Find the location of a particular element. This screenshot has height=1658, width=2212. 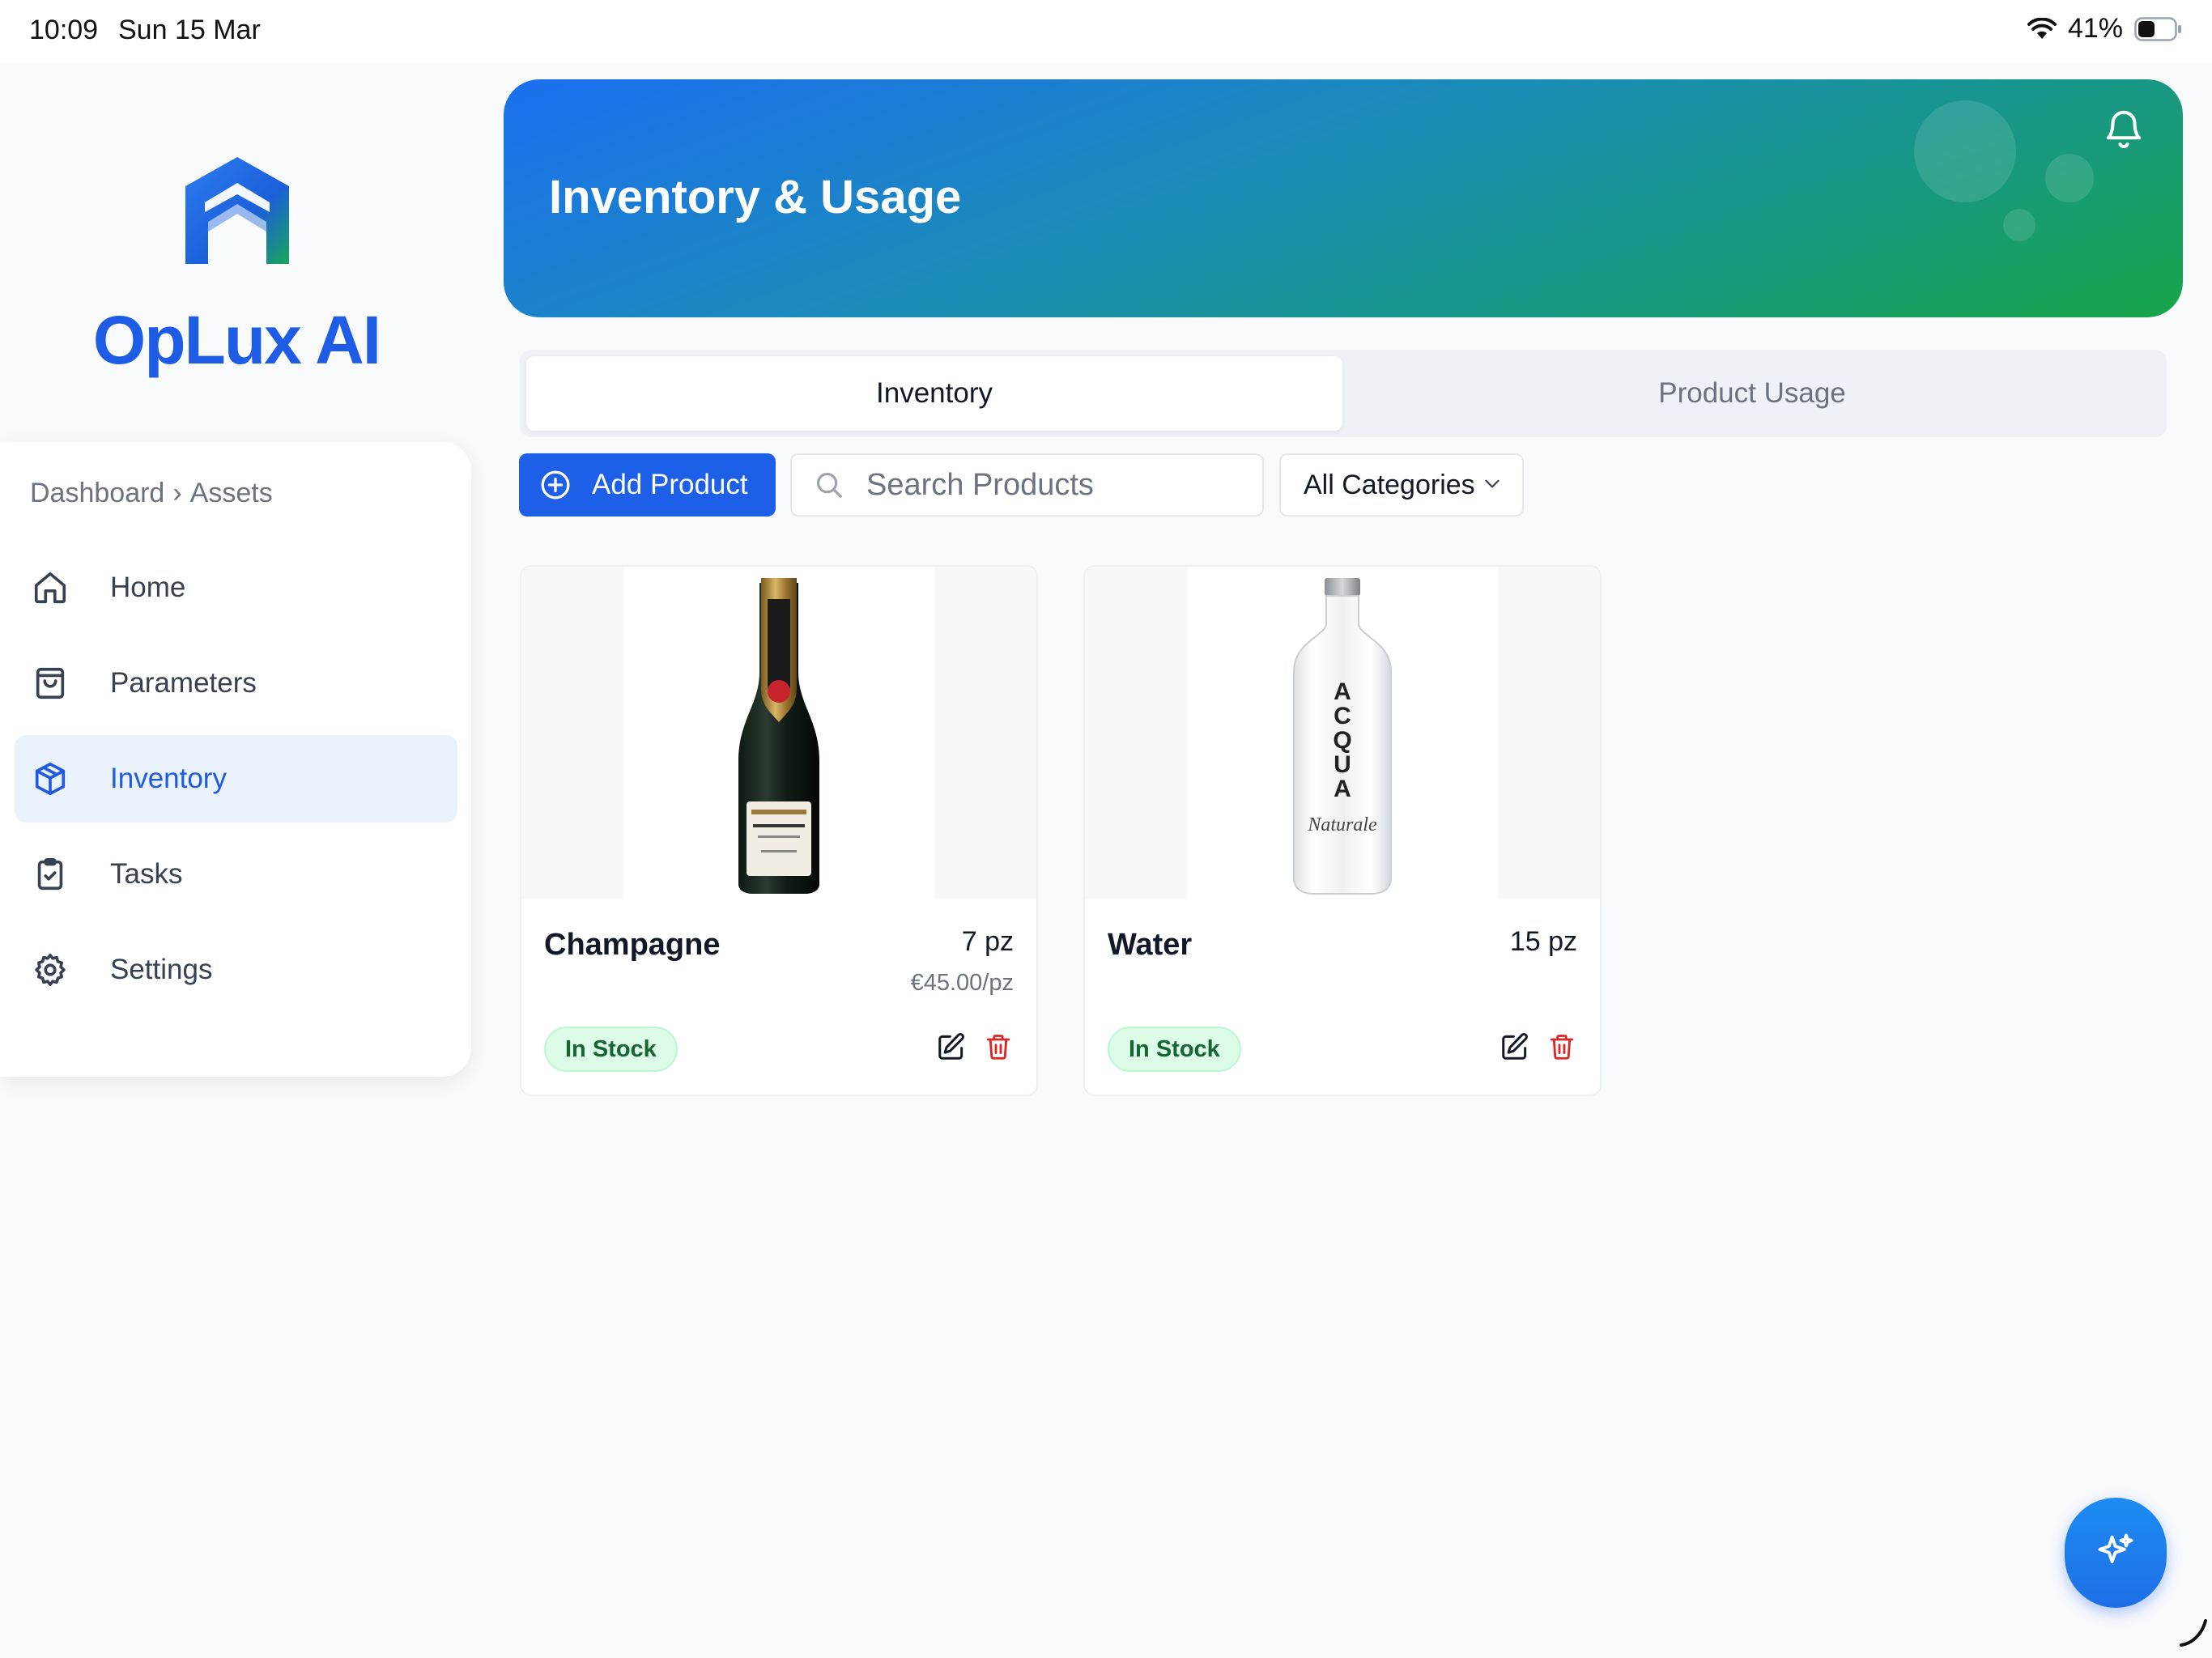

view-tabs: Inventory Product Usage is located at coordinates (1344, 393).